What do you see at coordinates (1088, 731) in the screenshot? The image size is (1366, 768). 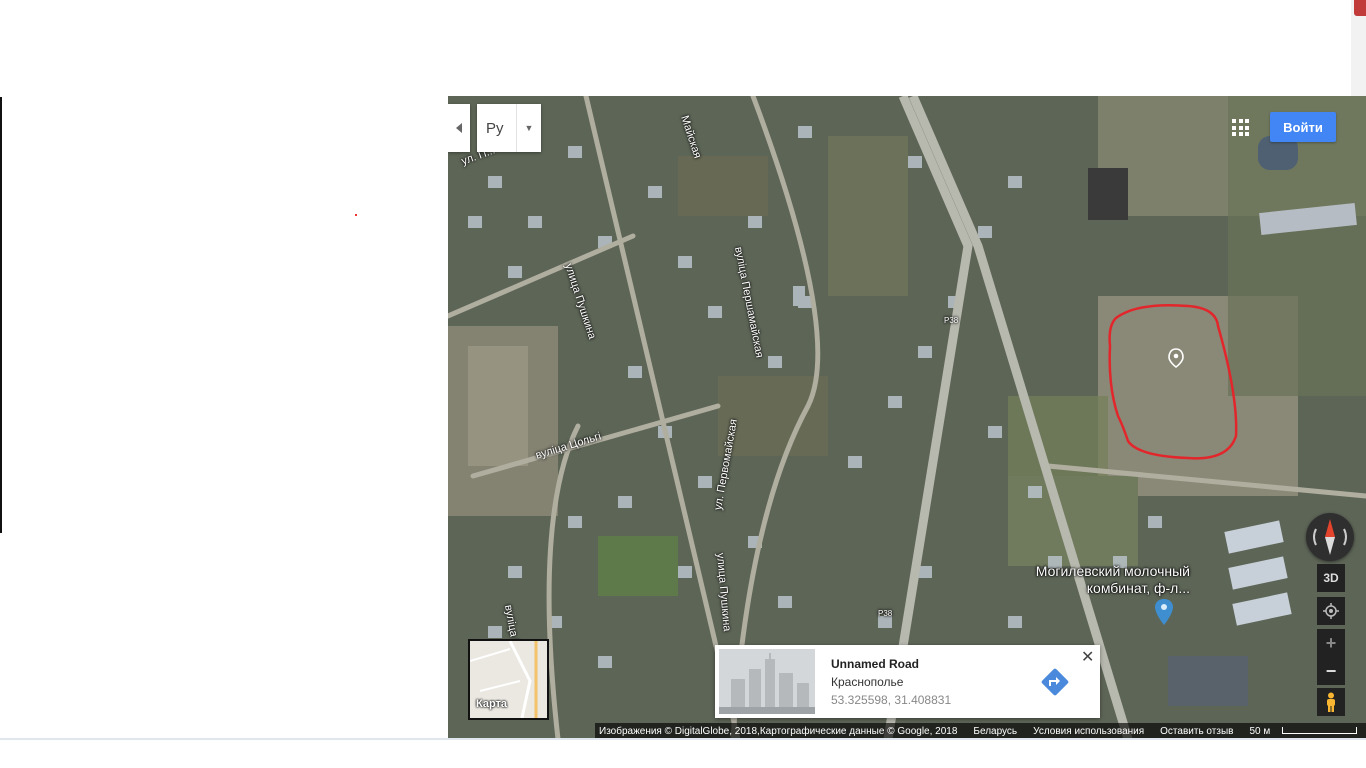 I see `terms-link: Условия использования` at bounding box center [1088, 731].